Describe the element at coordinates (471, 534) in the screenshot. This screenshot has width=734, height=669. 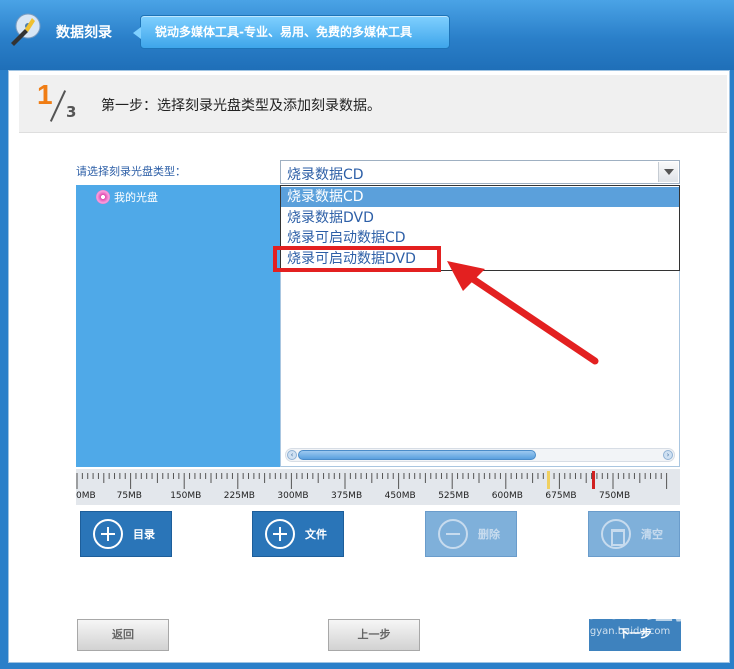
I see `delete-button: 删除` at that location.